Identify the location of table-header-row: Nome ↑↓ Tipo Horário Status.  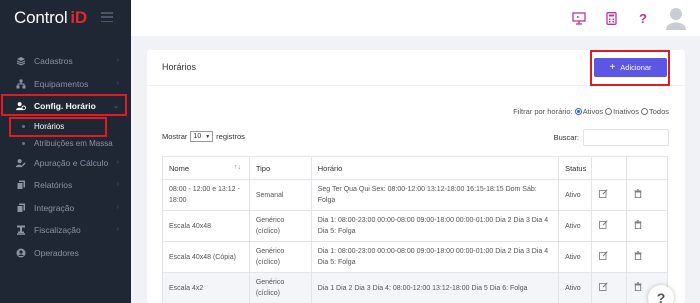
(415, 168).